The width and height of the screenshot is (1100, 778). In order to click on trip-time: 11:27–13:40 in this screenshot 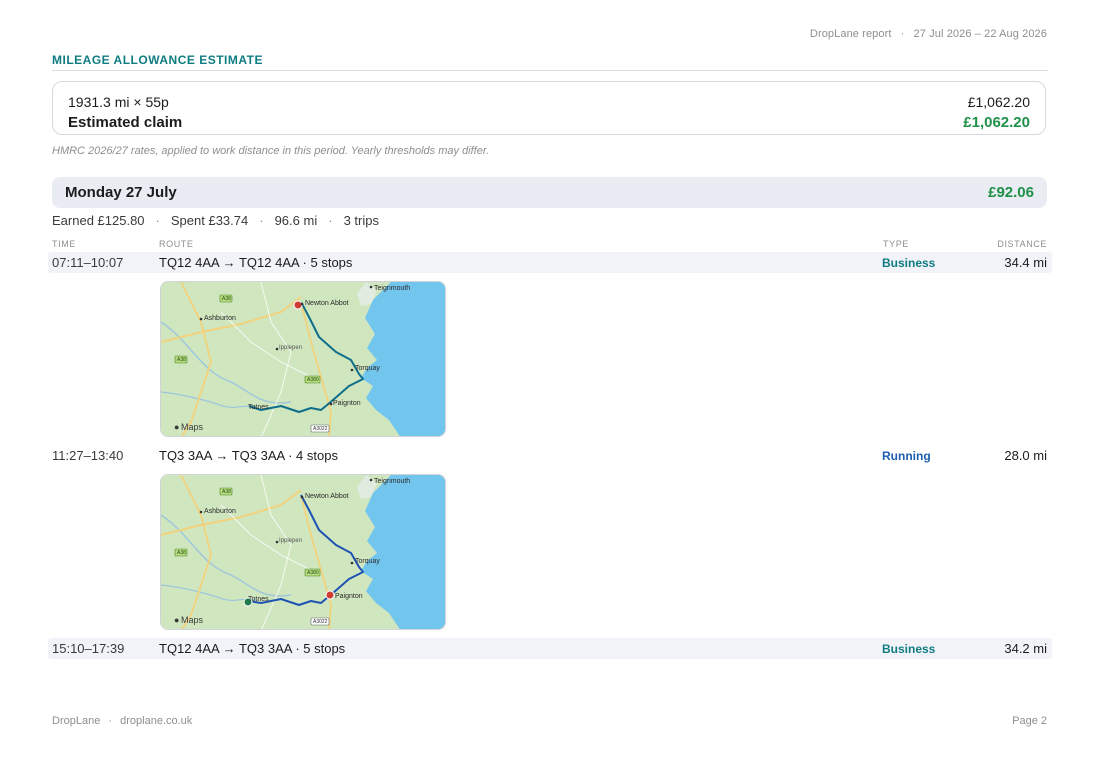, I will do `click(88, 455)`.